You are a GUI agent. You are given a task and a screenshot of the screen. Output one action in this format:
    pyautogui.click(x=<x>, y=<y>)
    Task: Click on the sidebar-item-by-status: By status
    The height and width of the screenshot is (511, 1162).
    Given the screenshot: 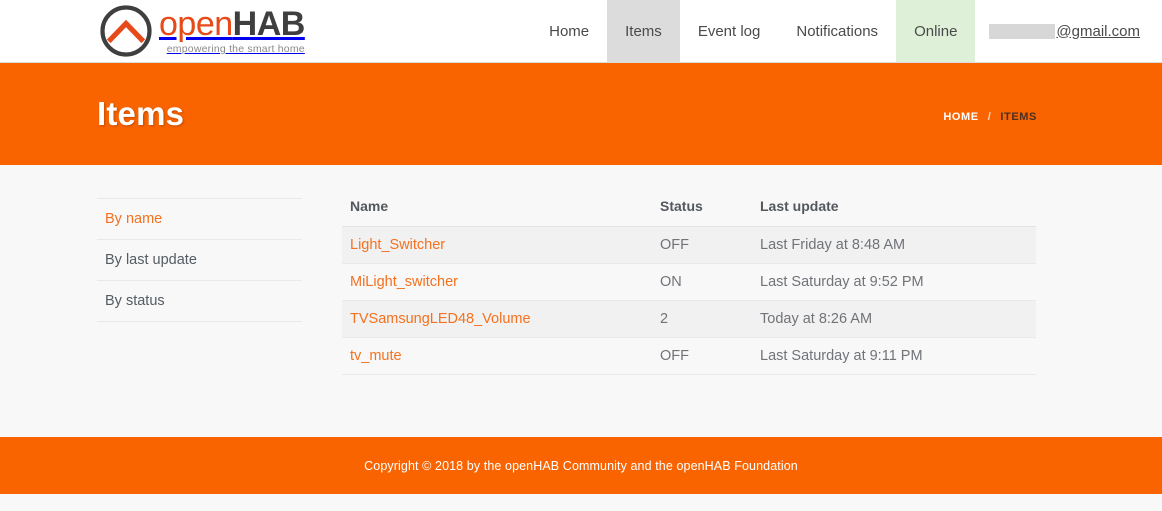 What is the action you would take?
    pyautogui.click(x=199, y=301)
    